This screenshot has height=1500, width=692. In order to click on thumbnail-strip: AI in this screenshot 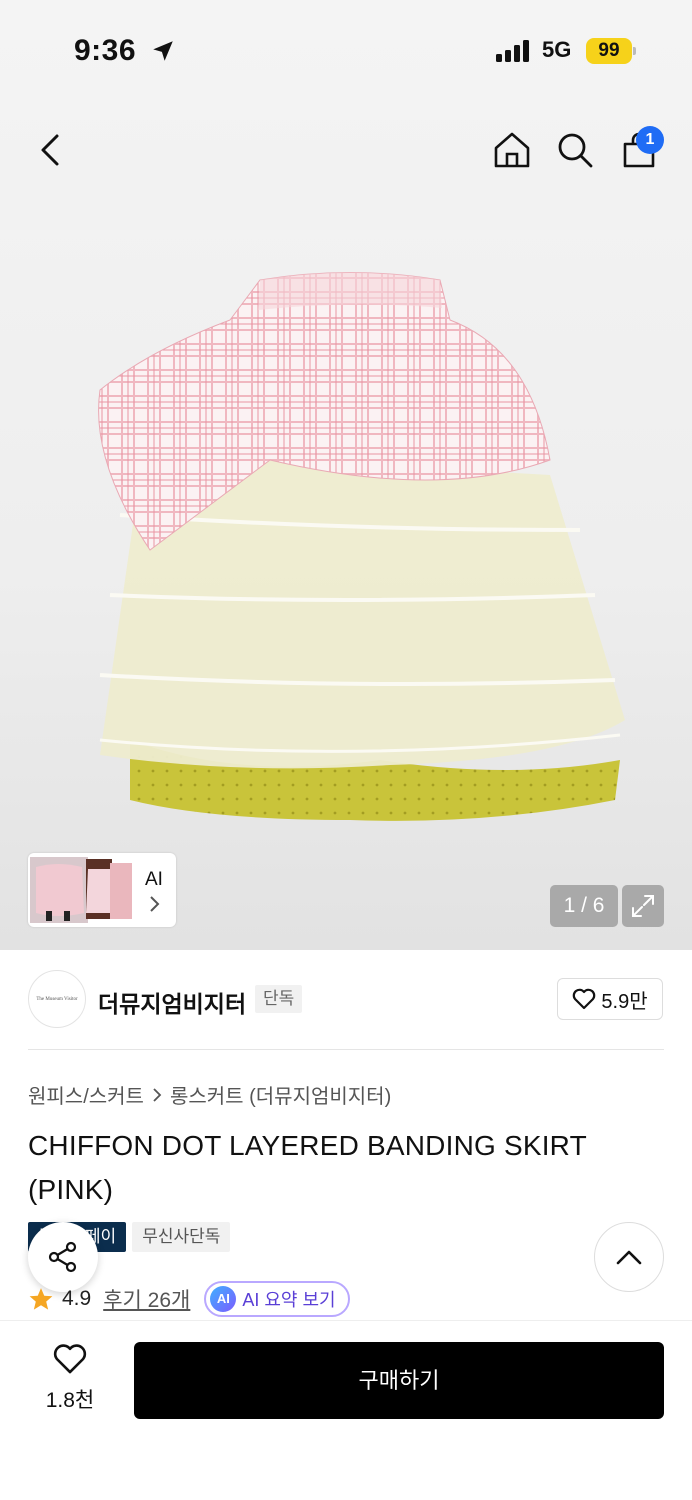, I will do `click(102, 890)`.